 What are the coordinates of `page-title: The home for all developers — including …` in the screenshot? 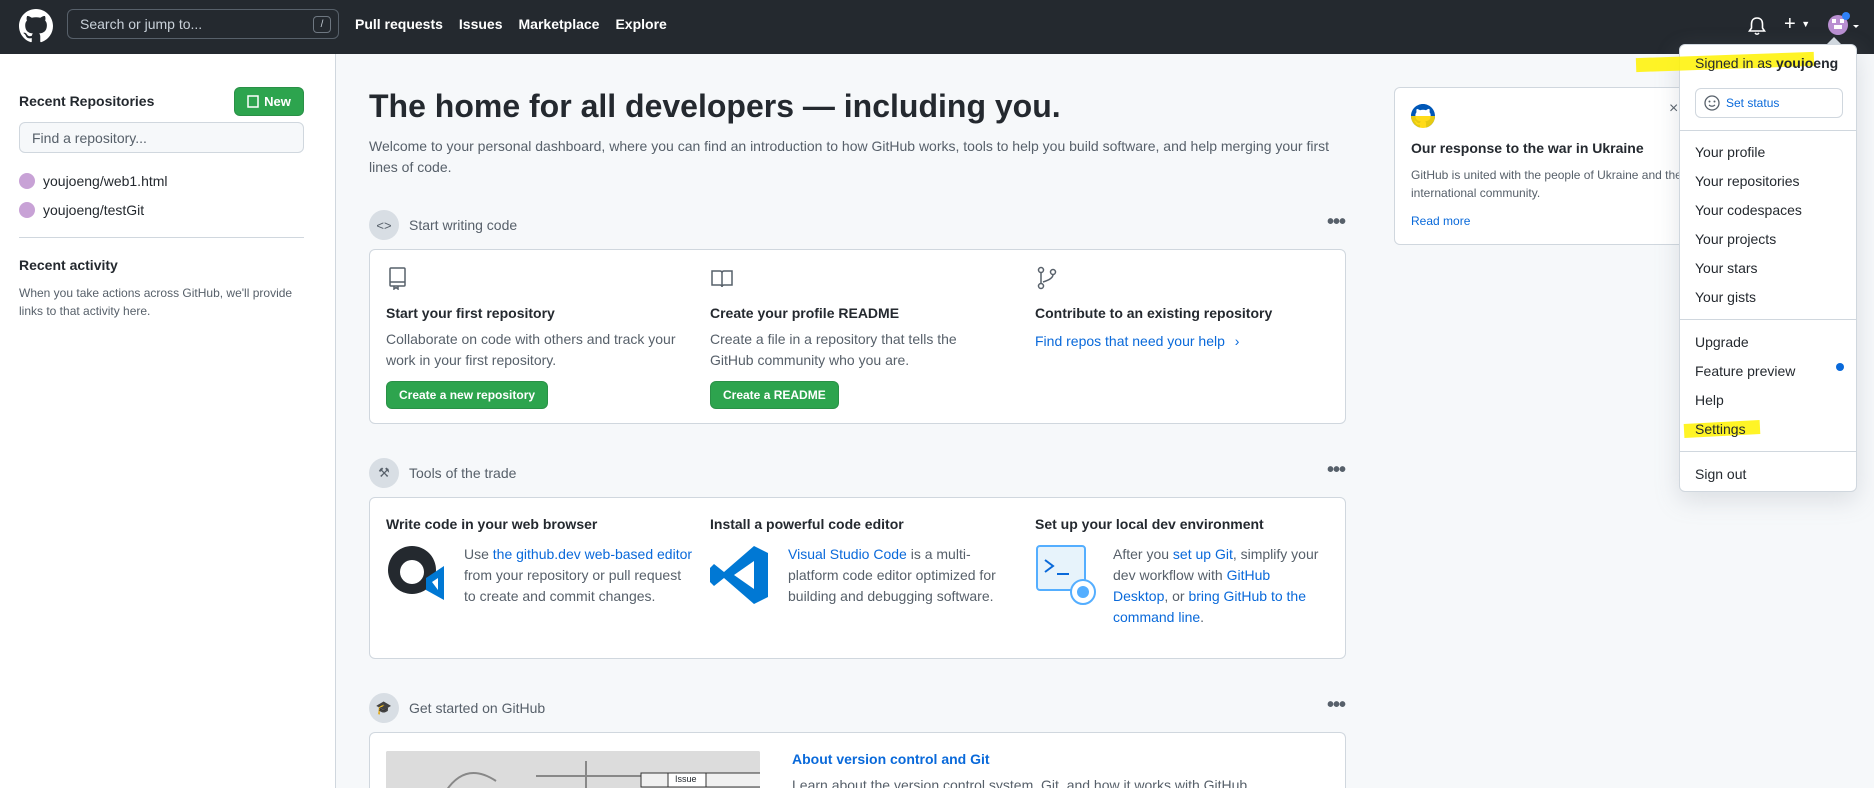 It's located at (715, 106).